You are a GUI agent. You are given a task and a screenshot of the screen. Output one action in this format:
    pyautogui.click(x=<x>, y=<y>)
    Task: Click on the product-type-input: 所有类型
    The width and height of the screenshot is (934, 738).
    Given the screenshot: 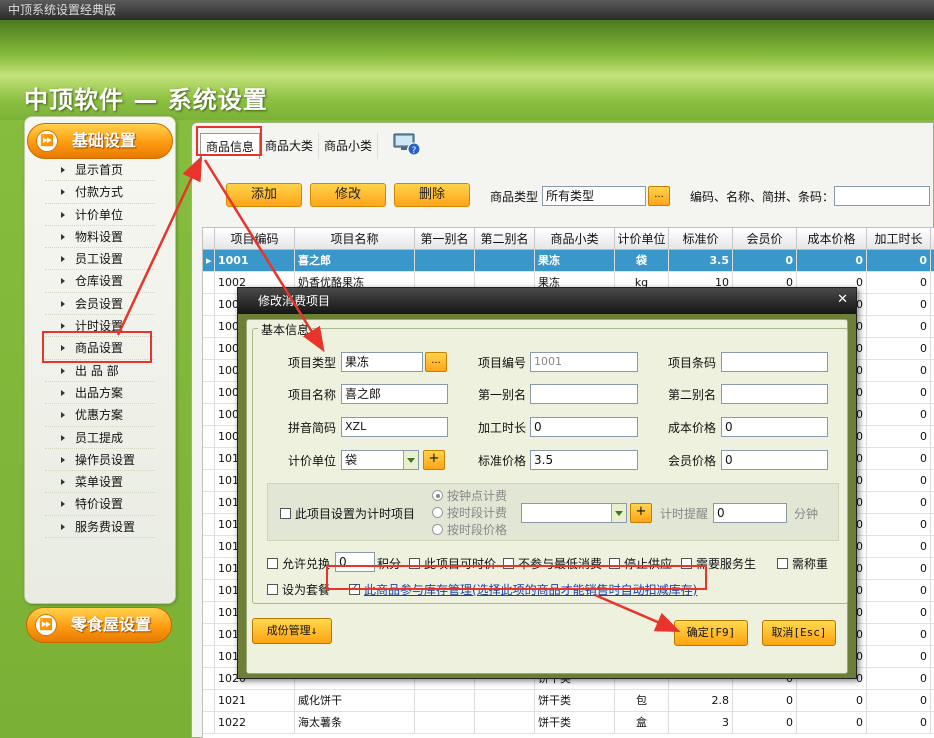 What is the action you would take?
    pyautogui.click(x=594, y=196)
    